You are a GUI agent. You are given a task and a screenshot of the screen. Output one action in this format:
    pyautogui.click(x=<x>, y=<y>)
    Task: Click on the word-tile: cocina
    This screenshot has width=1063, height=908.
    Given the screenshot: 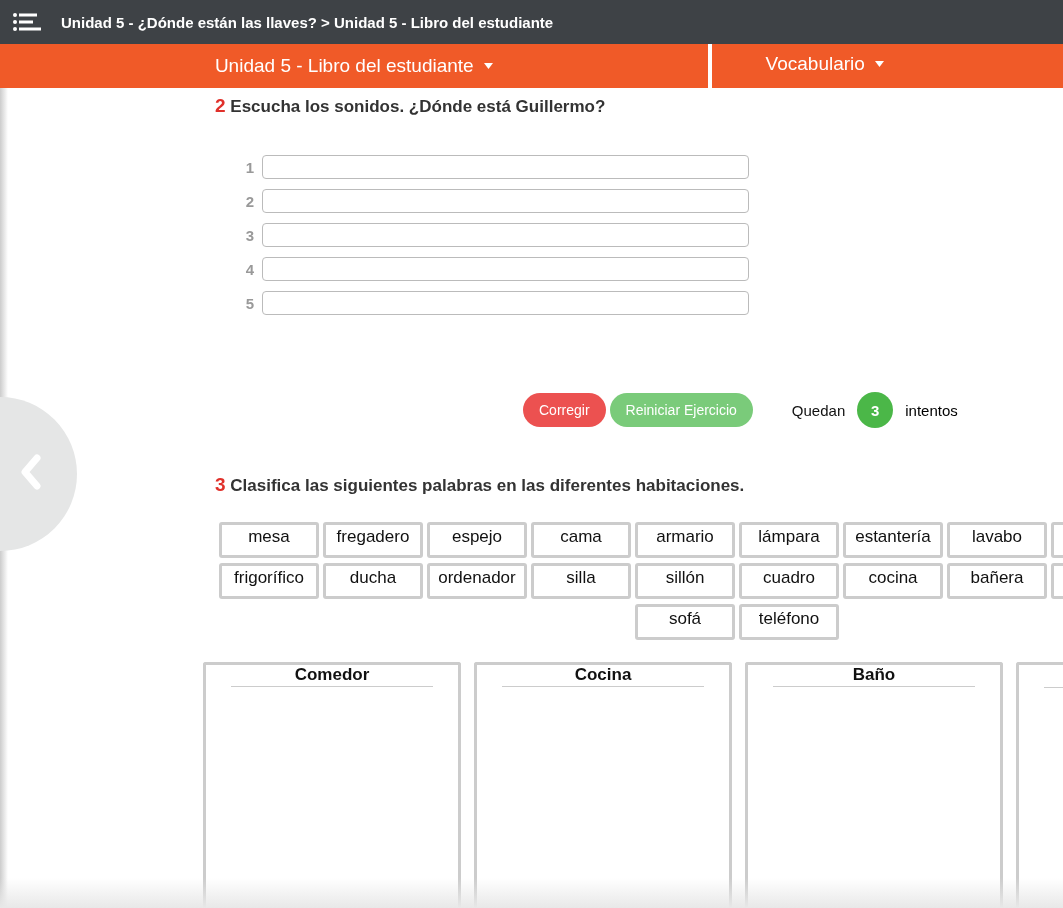 What is the action you would take?
    pyautogui.click(x=893, y=581)
    